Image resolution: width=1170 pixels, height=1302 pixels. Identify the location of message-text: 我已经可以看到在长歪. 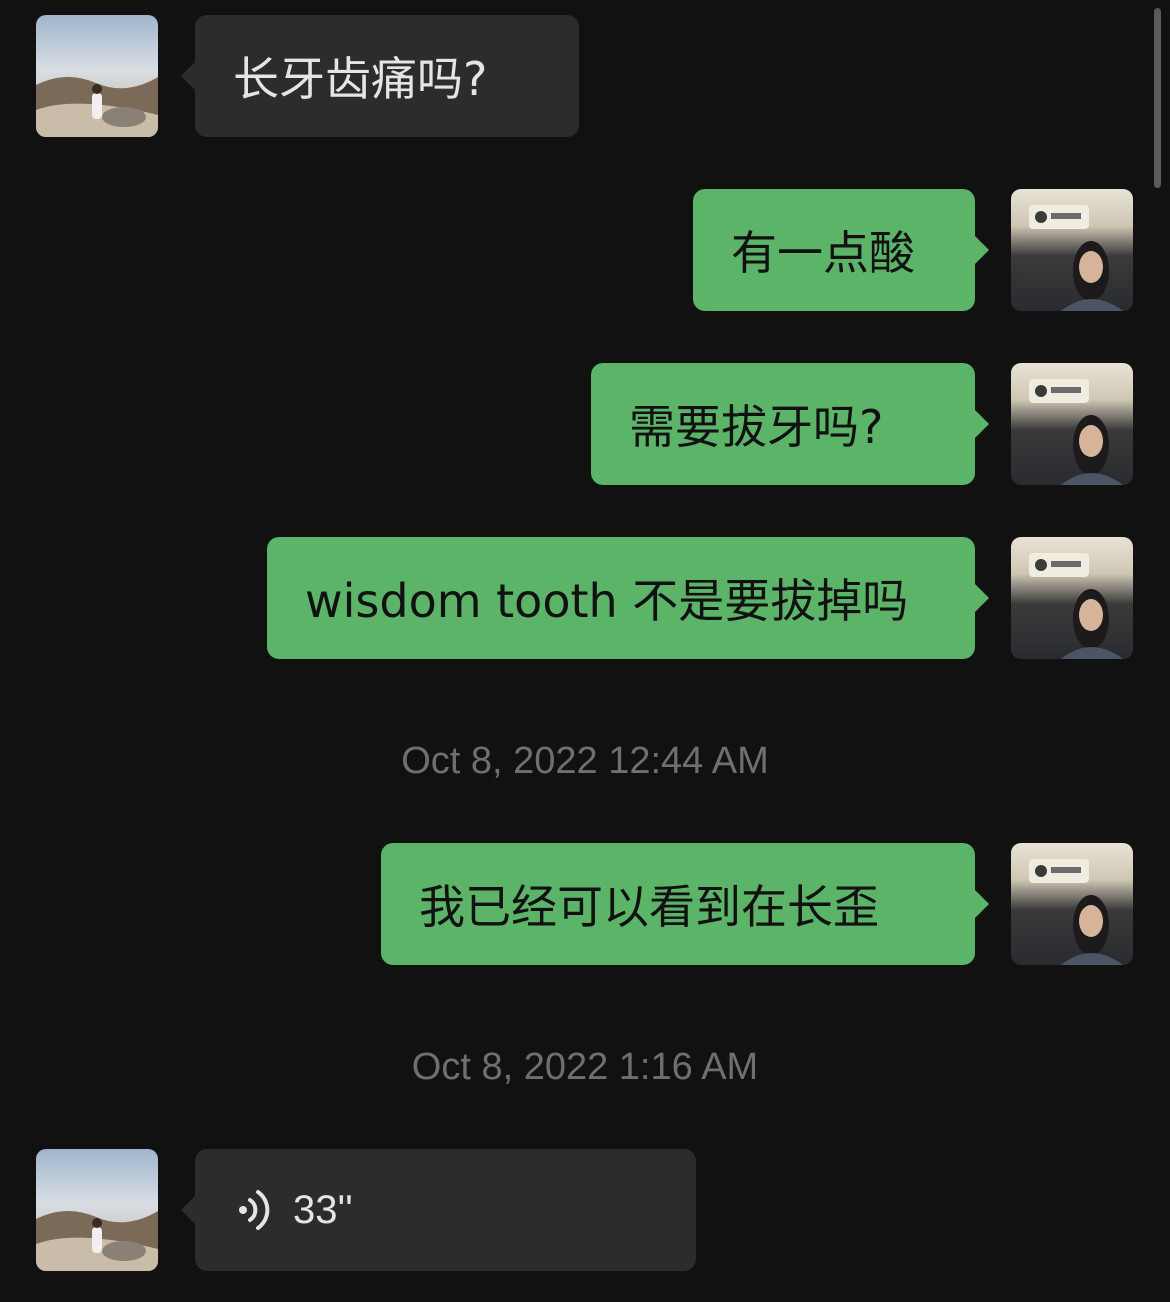
(649, 907).